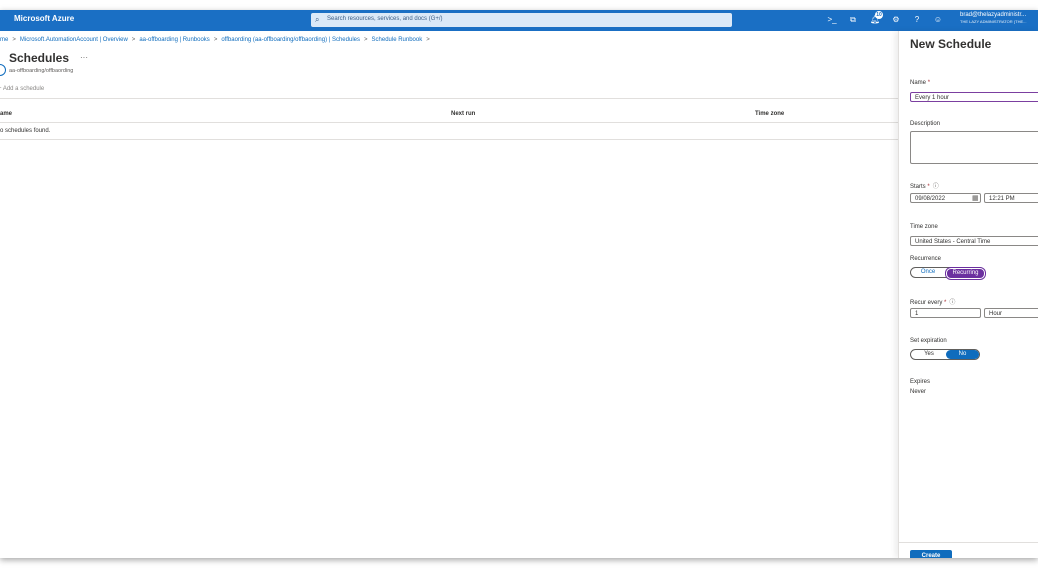 The image size is (1038, 576). Describe the element at coordinates (832, 20) in the screenshot. I see `cloud-shell-icon: >_` at that location.